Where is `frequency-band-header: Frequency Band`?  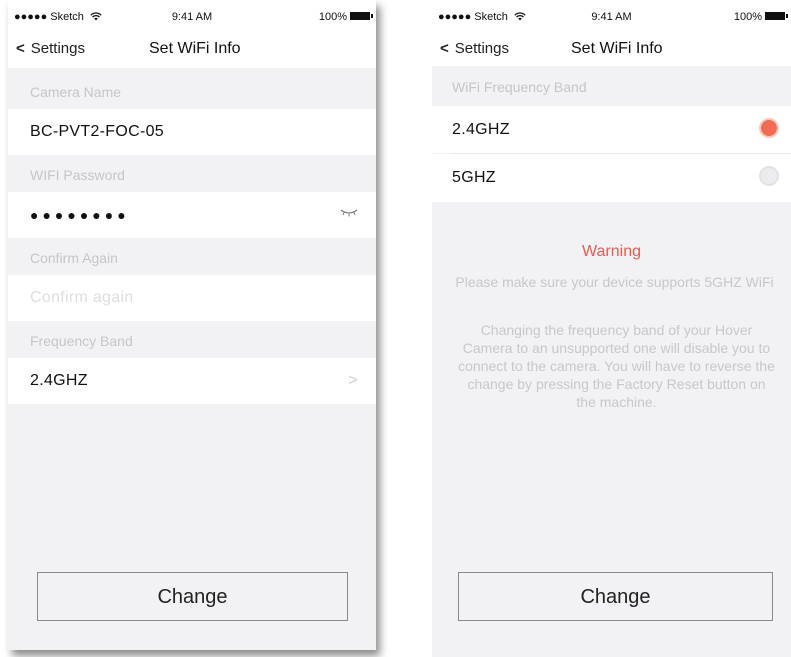 frequency-band-header: Frequency Band is located at coordinates (81, 341).